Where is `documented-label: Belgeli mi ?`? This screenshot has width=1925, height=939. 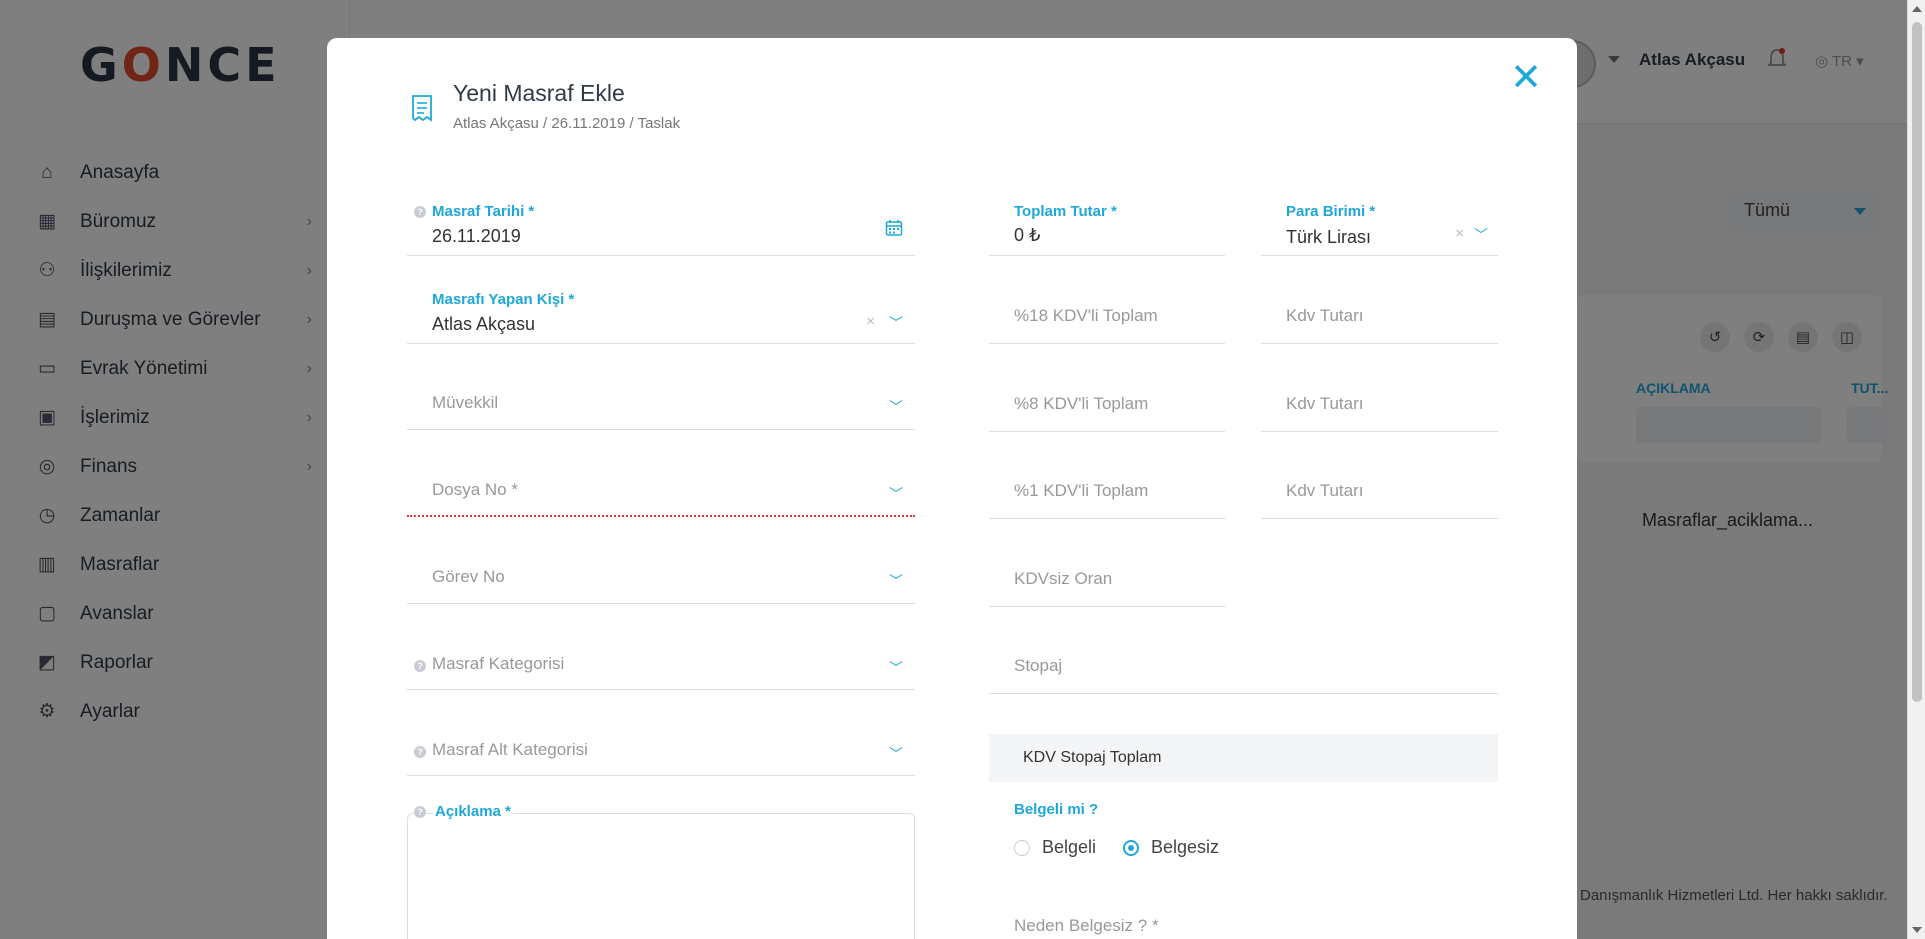 documented-label: Belgeli mi ? is located at coordinates (1056, 809).